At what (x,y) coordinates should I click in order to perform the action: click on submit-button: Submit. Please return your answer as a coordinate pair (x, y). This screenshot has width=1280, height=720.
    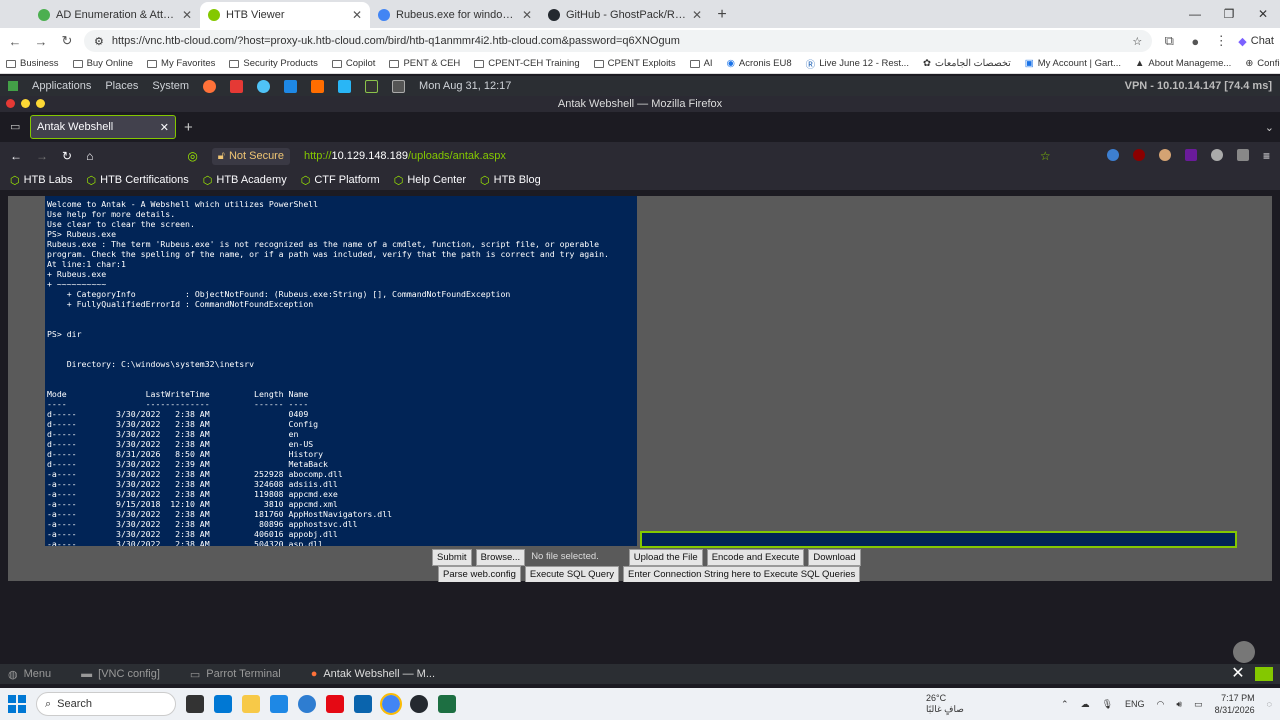
    Looking at the image, I should click on (452, 557).